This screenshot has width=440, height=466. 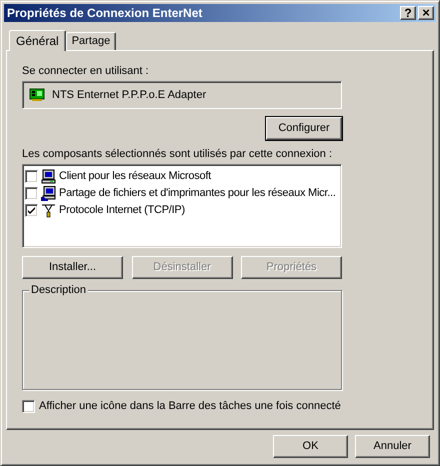 What do you see at coordinates (122, 211) in the screenshot?
I see `list-item-label: Protocole Internet (TCP/IP)` at bounding box center [122, 211].